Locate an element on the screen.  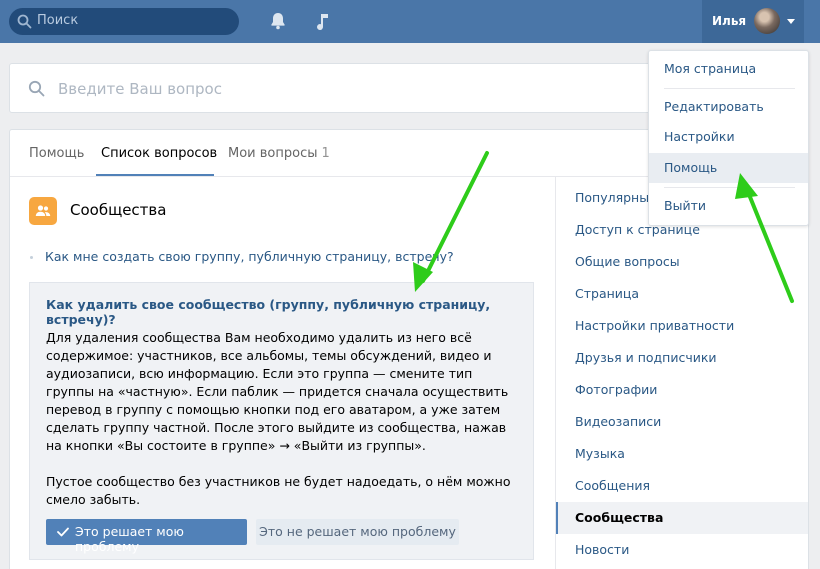
check-icon is located at coordinates (63, 532).